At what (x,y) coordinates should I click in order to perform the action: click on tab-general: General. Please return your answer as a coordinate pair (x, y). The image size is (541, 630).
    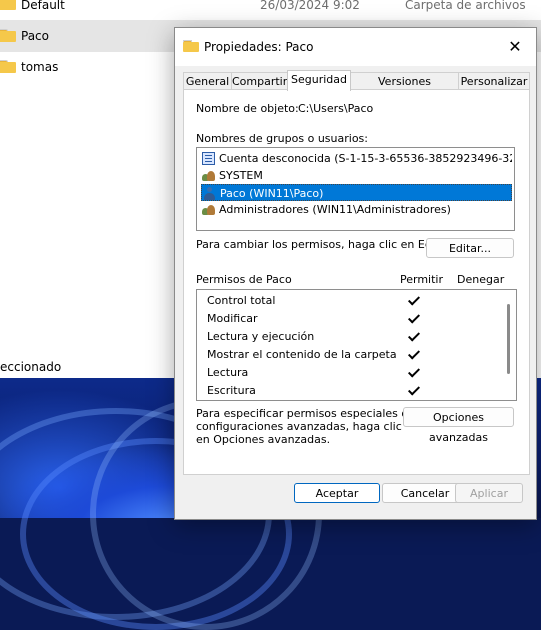
    Looking at the image, I should click on (207, 81).